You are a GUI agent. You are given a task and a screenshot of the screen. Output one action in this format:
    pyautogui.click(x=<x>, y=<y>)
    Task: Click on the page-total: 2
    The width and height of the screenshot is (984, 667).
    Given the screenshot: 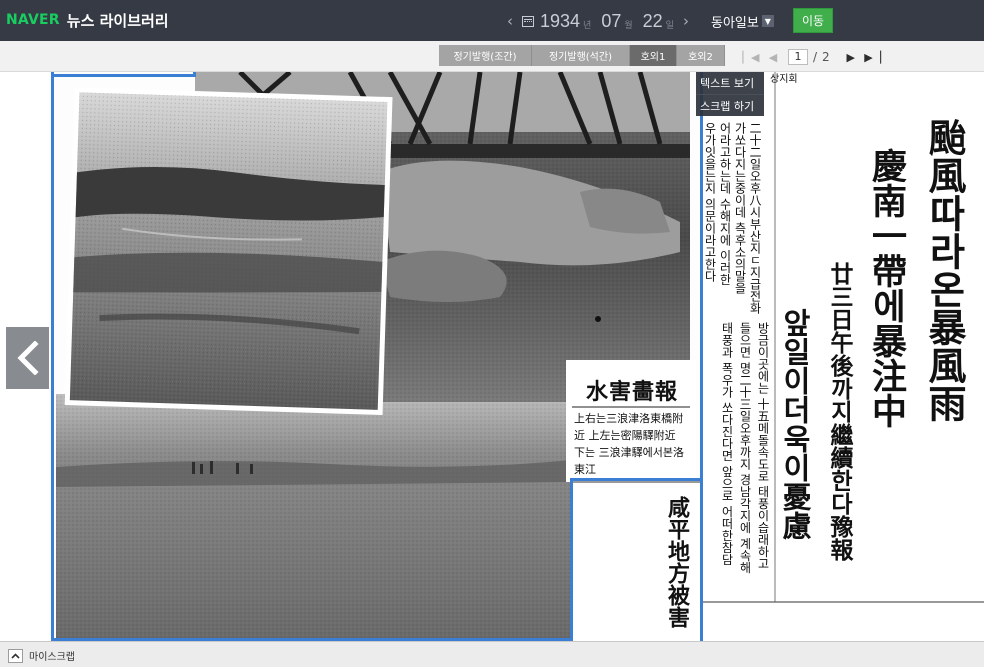 What is the action you would take?
    pyautogui.click(x=826, y=57)
    